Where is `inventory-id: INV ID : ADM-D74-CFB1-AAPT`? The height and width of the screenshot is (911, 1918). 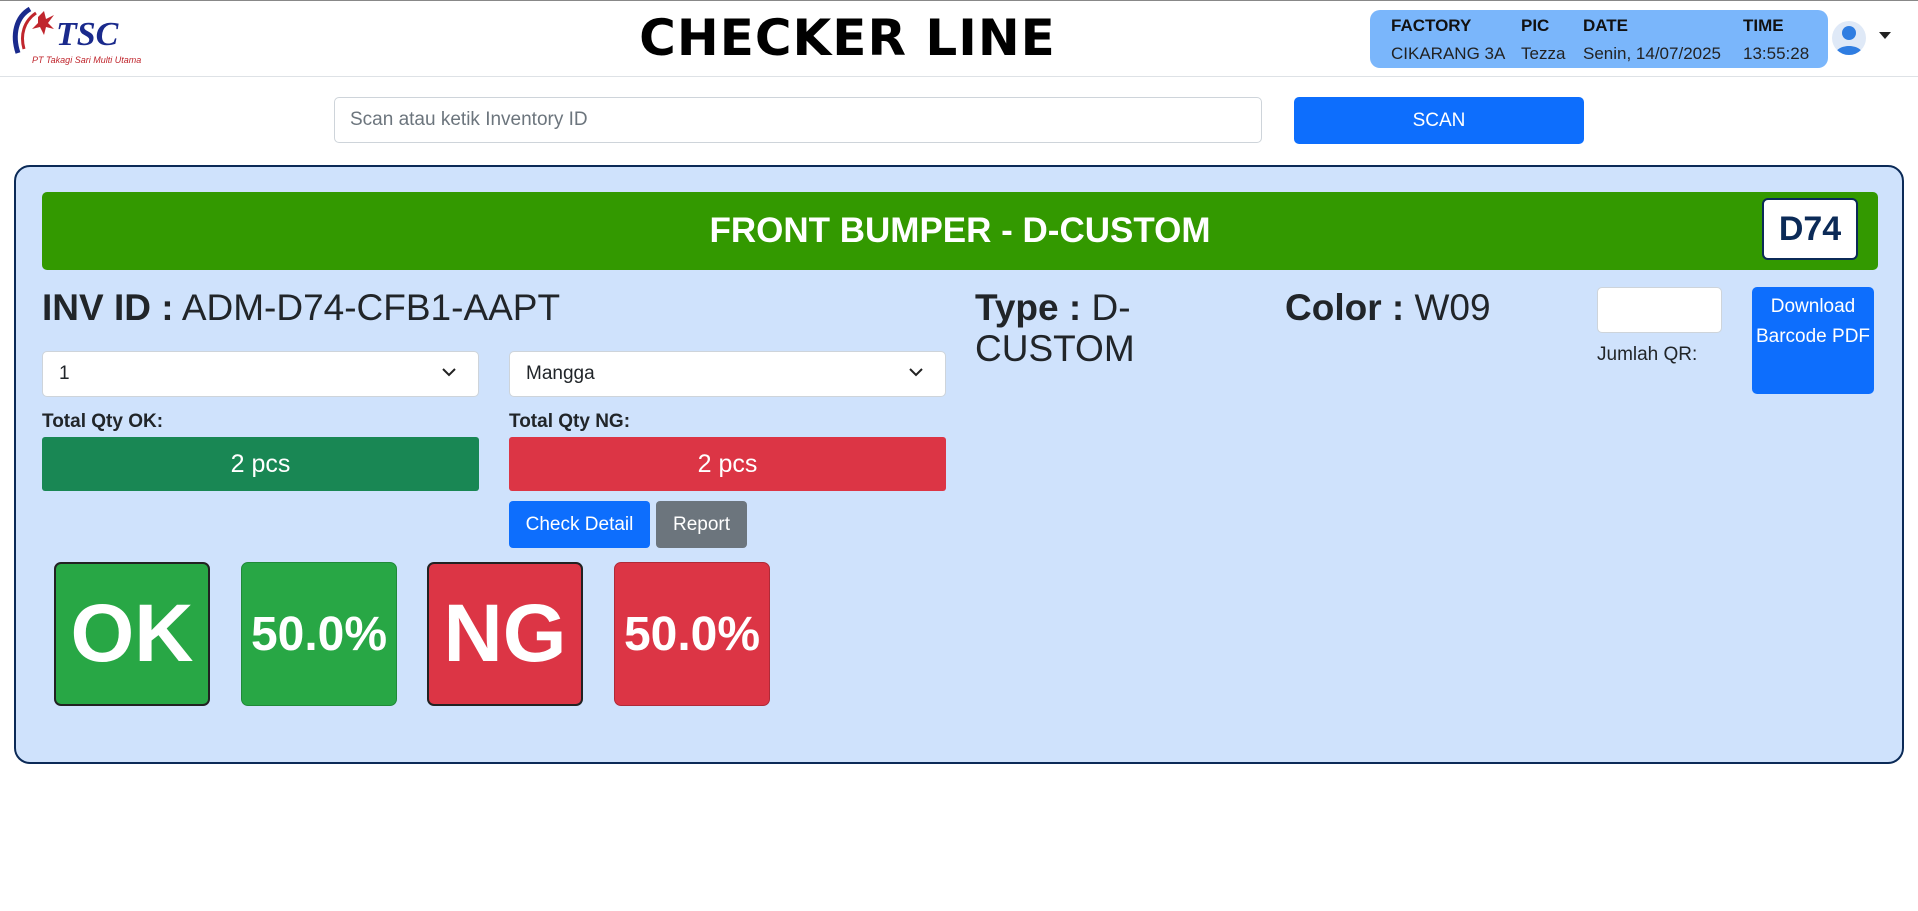
inventory-id: INV ID : ADM-D74-CFB1-AAPT is located at coordinates (301, 308).